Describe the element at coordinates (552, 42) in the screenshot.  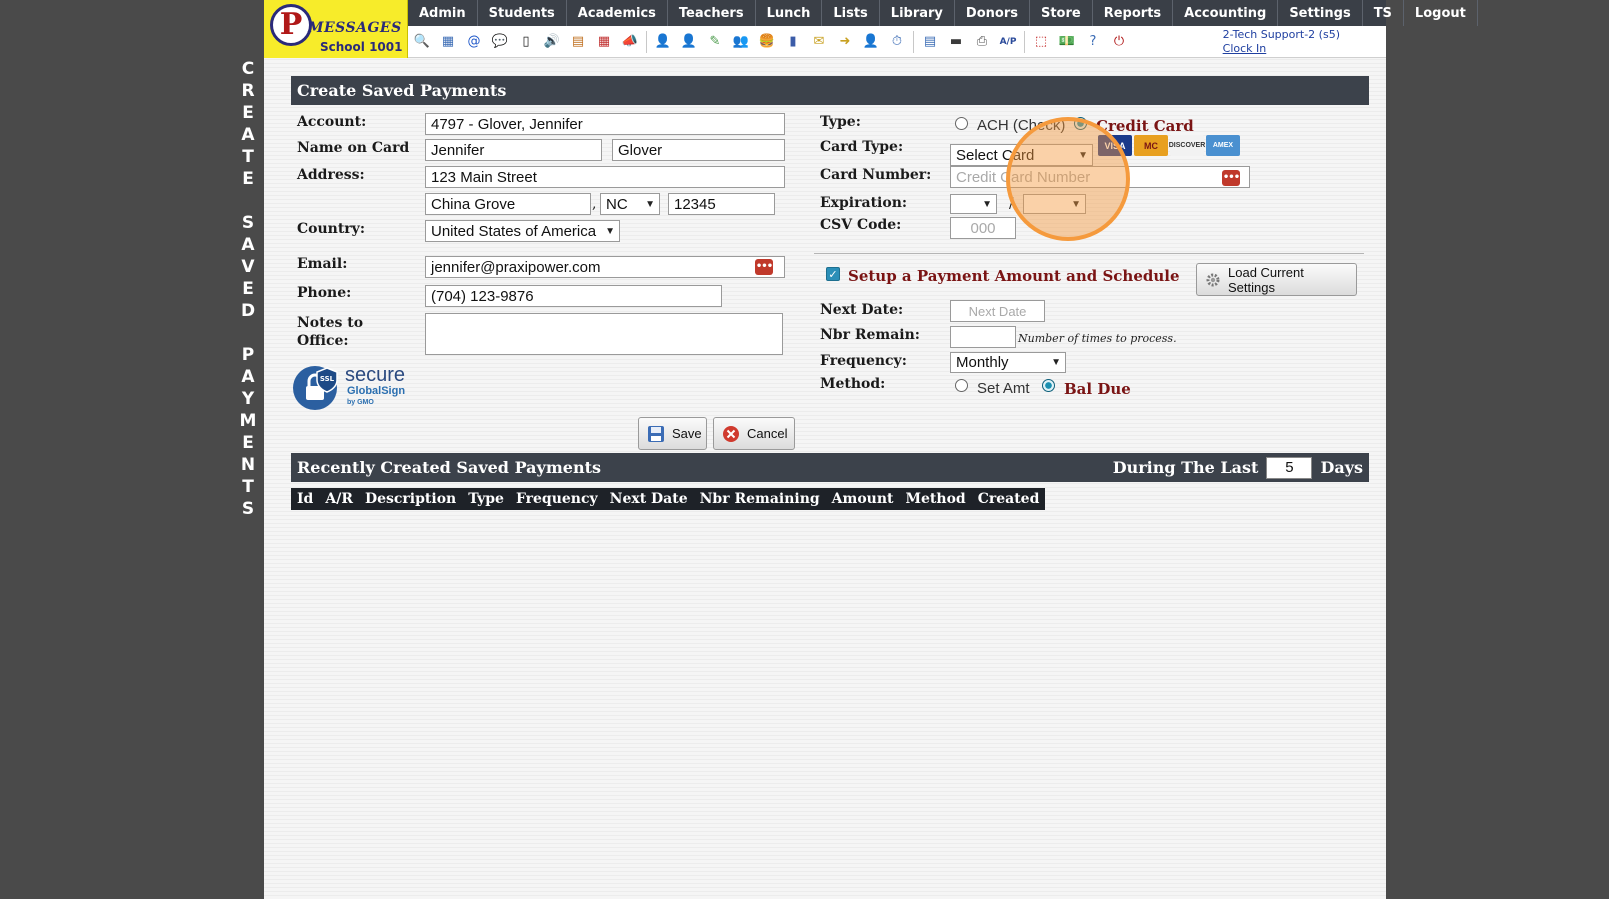
I see `speaker-icon: 🔊` at that location.